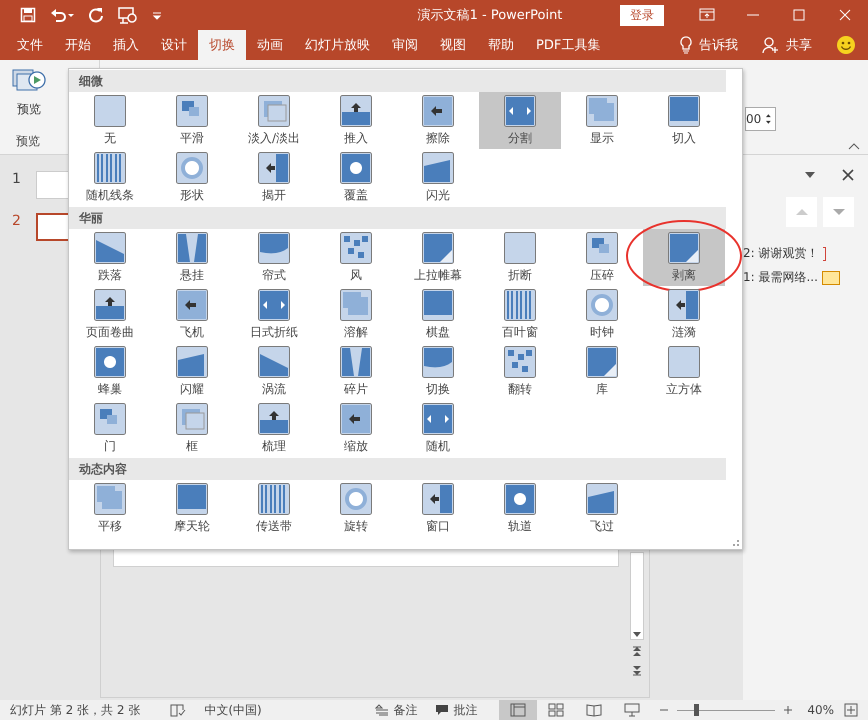 The image size is (868, 720). Describe the element at coordinates (110, 371) in the screenshot. I see `transition-option: 蜂巢` at that location.